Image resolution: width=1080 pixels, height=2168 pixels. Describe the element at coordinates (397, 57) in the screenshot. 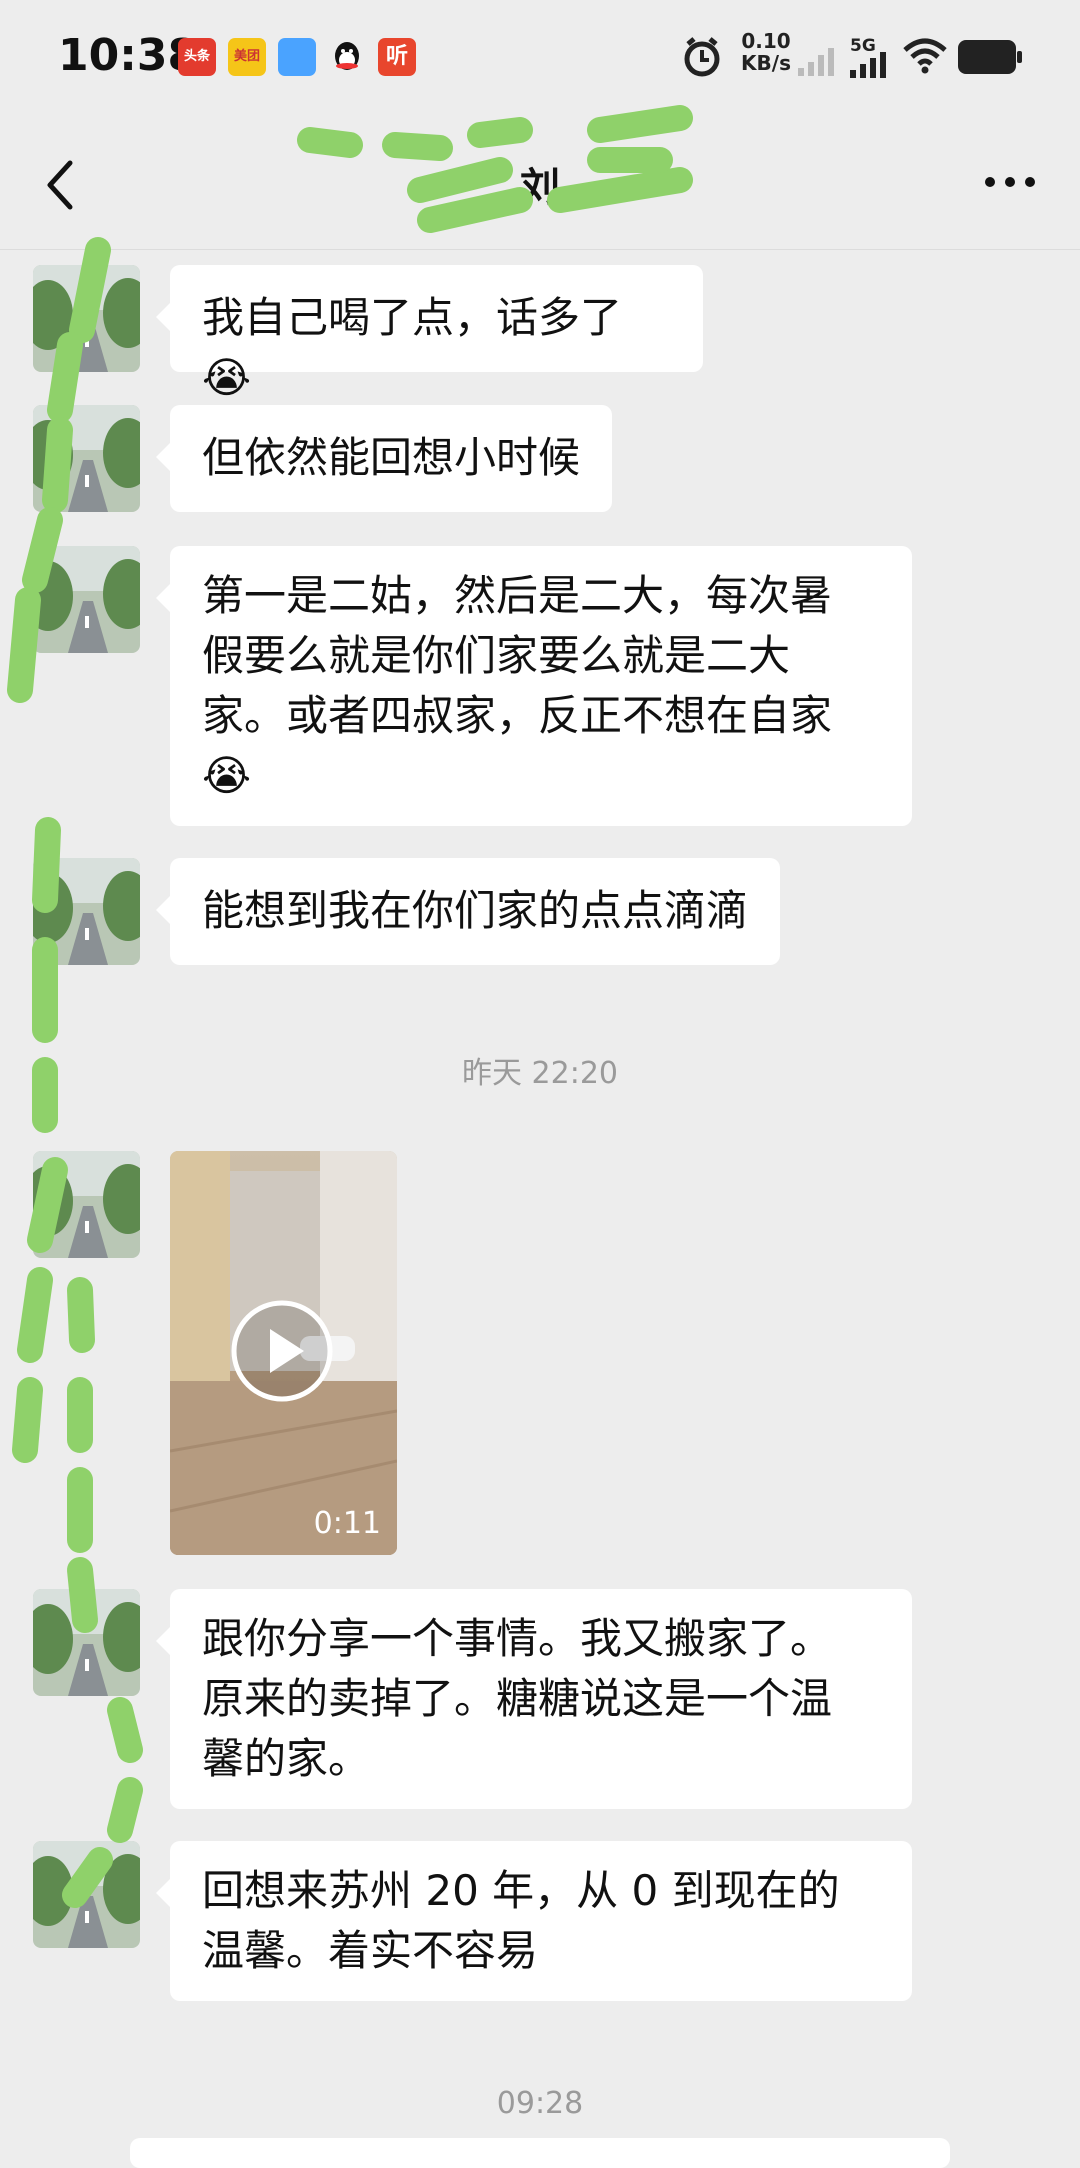

I see `ting-app-icon: 听` at that location.